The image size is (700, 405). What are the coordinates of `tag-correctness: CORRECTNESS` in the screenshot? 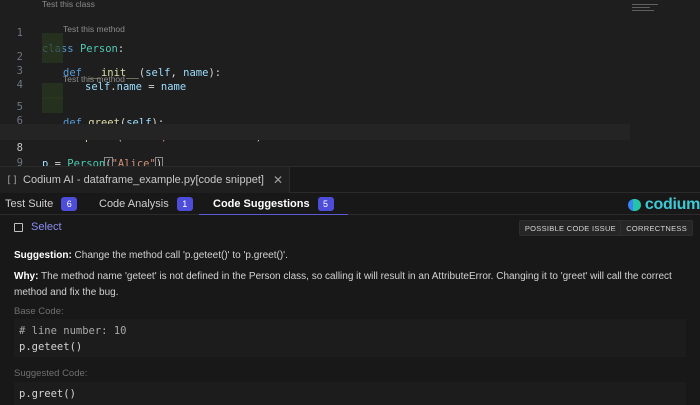 It's located at (656, 228).